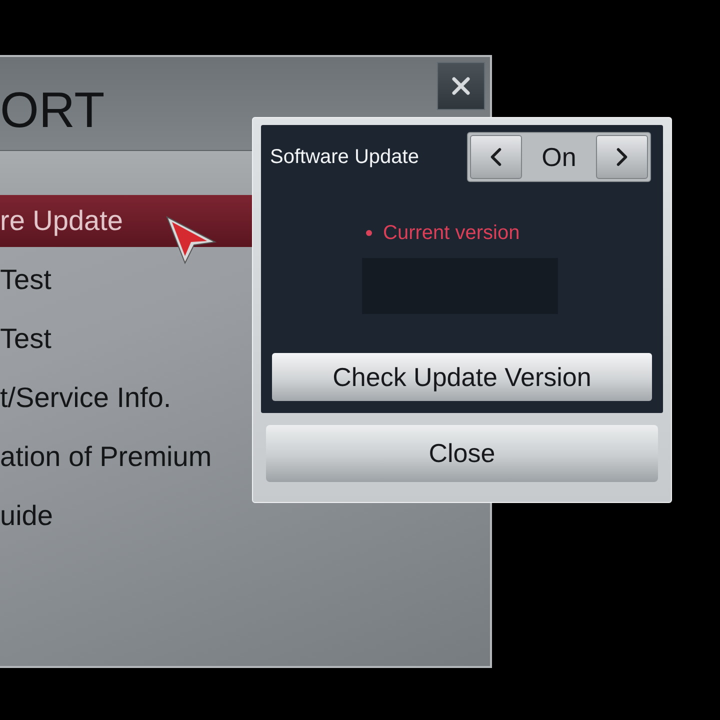 The image size is (720, 720). What do you see at coordinates (369, 233) in the screenshot?
I see `bullet-icon` at bounding box center [369, 233].